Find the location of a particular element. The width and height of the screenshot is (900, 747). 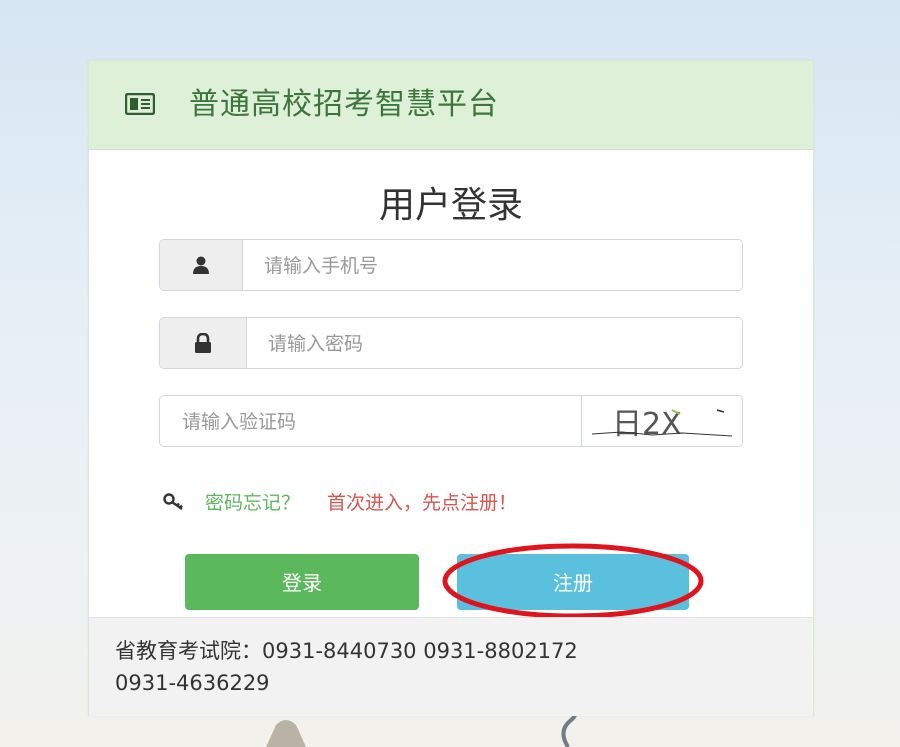

password-input is located at coordinates (501, 343).